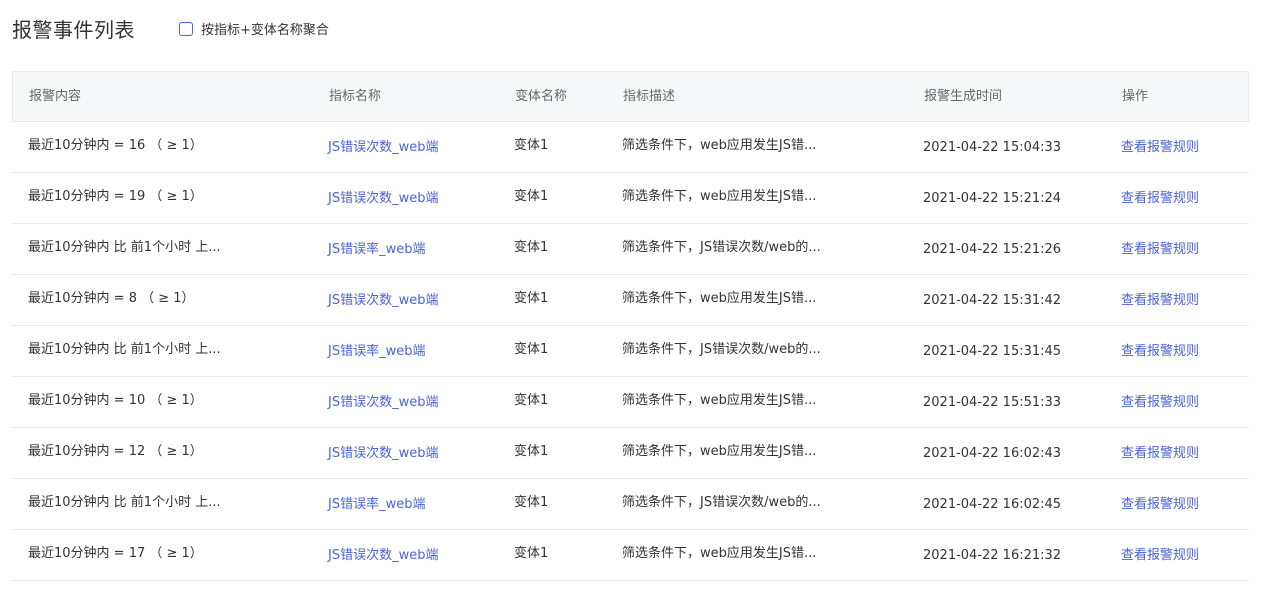  What do you see at coordinates (992, 249) in the screenshot?
I see `alert-time-cell: 2021-04-22 15:21:26` at bounding box center [992, 249].